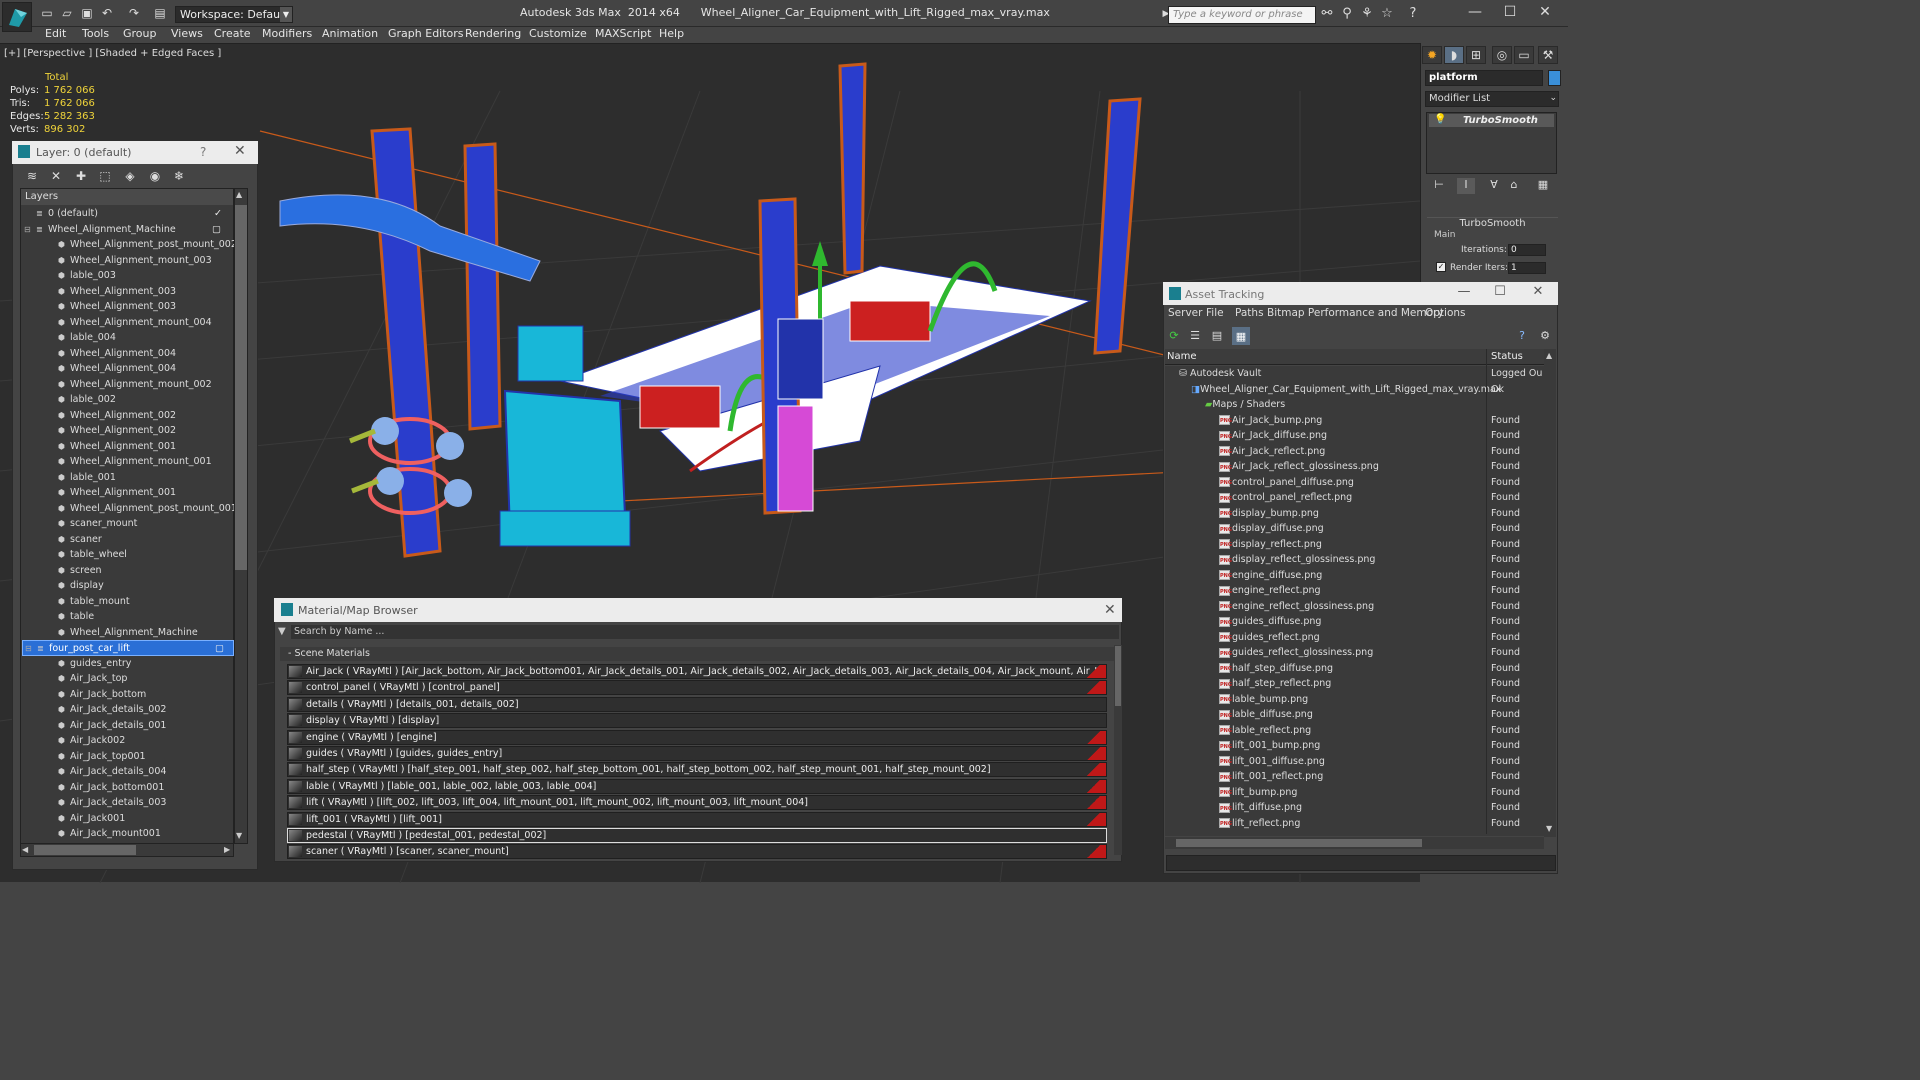 Image resolution: width=1920 pixels, height=1080 pixels. I want to click on layer-row: ⬢ Wheel_Alignment_post_mount_002, so click(129, 245).